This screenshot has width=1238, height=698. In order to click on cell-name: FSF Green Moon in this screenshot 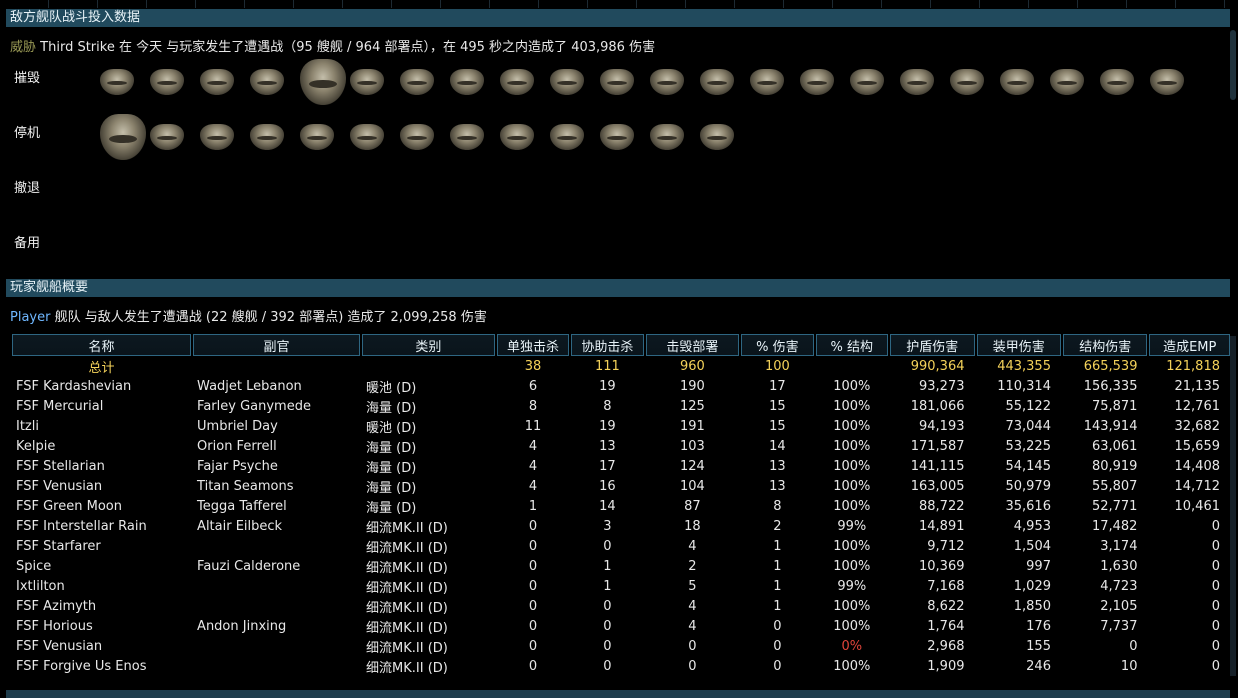, I will do `click(69, 506)`.